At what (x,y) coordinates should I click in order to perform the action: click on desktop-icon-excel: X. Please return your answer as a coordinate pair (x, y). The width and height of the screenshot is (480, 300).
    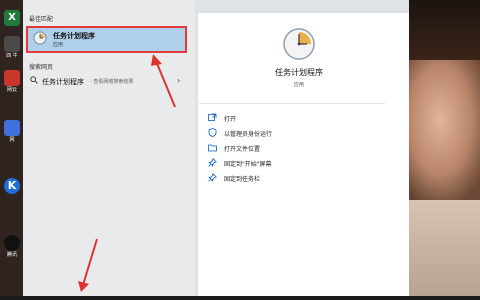
    Looking at the image, I should click on (12, 18).